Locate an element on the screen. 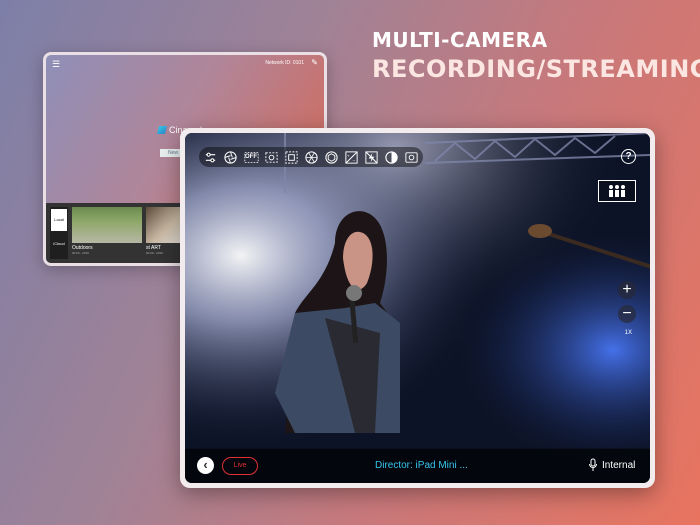  zoom-level: 1X is located at coordinates (628, 333).